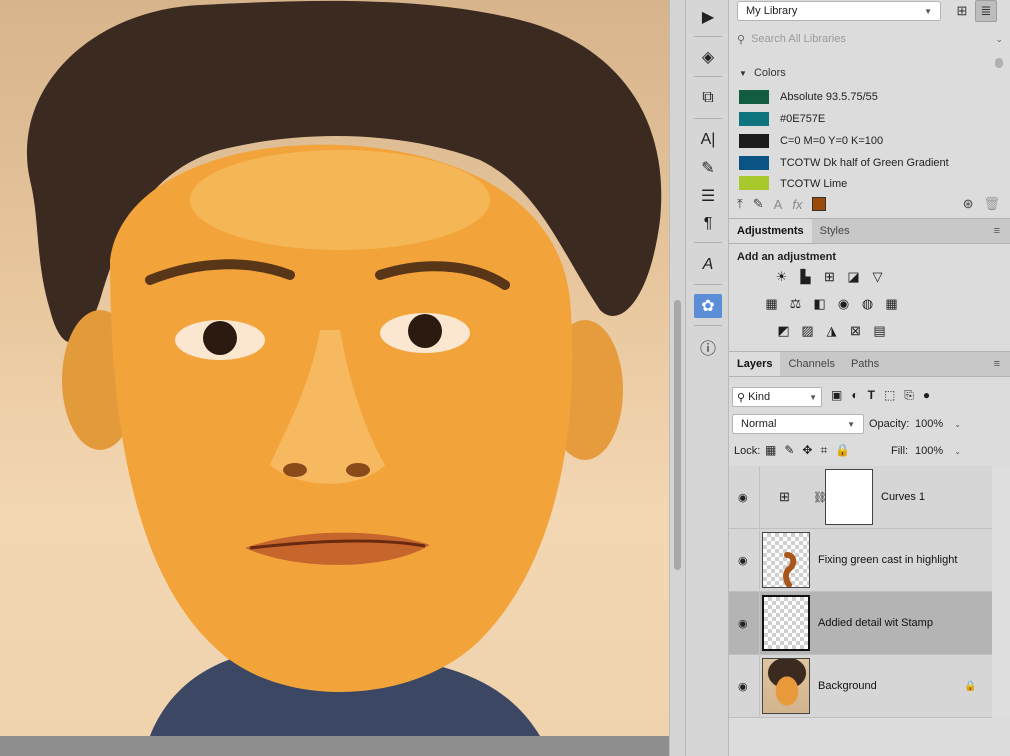 This screenshot has height=756, width=1010. I want to click on fill-input: 100% ⌄, so click(938, 451).